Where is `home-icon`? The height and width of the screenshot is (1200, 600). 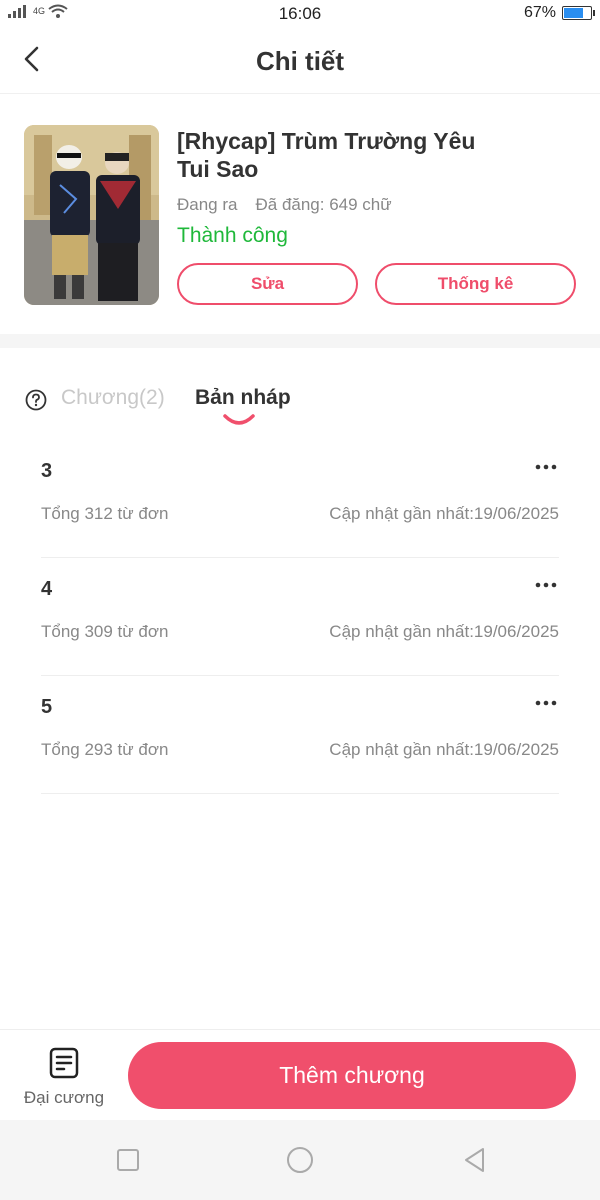 home-icon is located at coordinates (300, 1160).